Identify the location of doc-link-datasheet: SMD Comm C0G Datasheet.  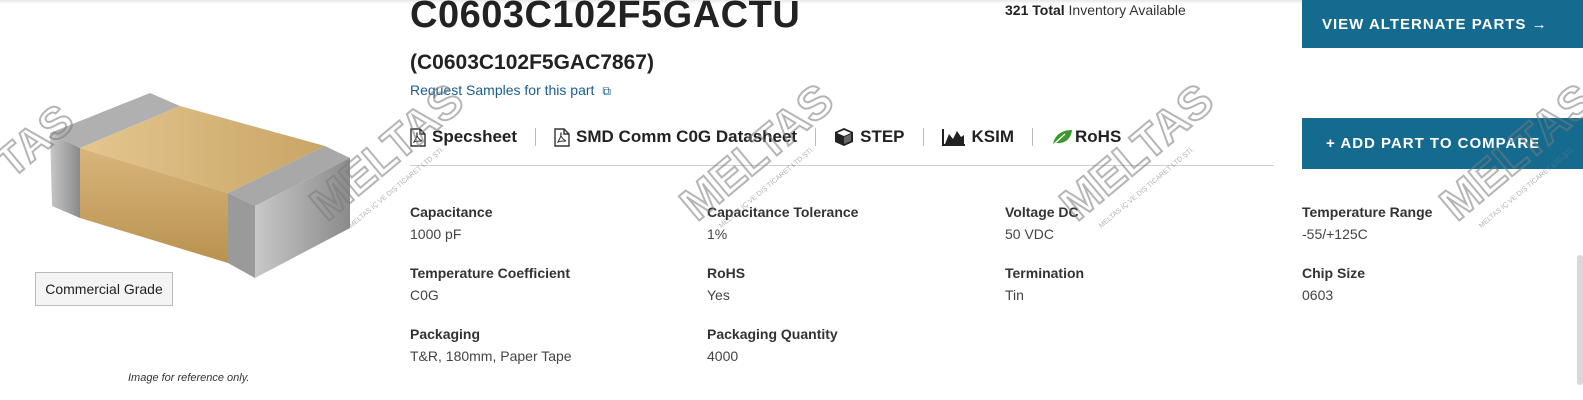
(675, 137).